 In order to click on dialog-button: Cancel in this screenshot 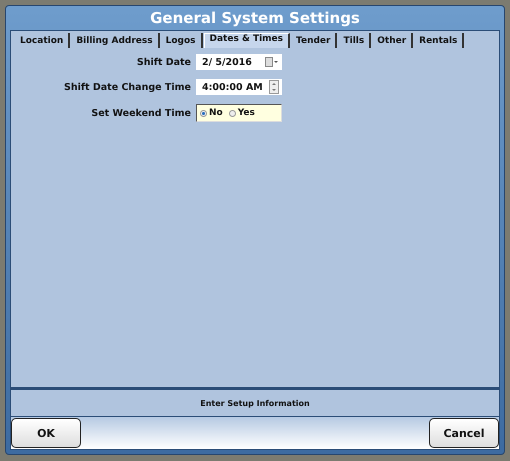, I will do `click(464, 433)`.